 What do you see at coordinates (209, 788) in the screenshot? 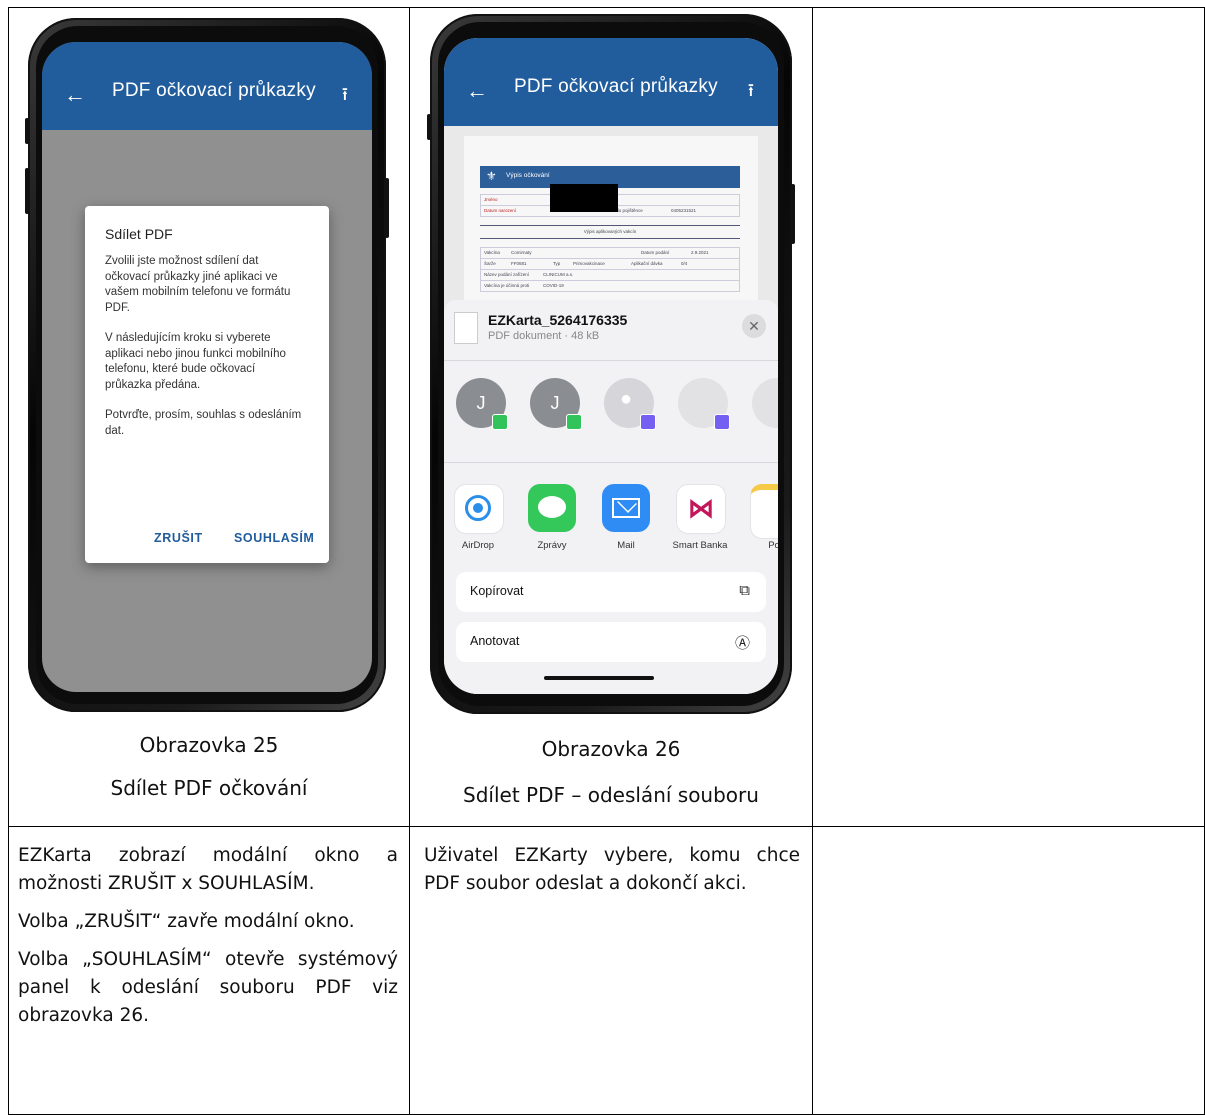
I see `caption-subtitle-25: Sdílet PDF očkování` at bounding box center [209, 788].